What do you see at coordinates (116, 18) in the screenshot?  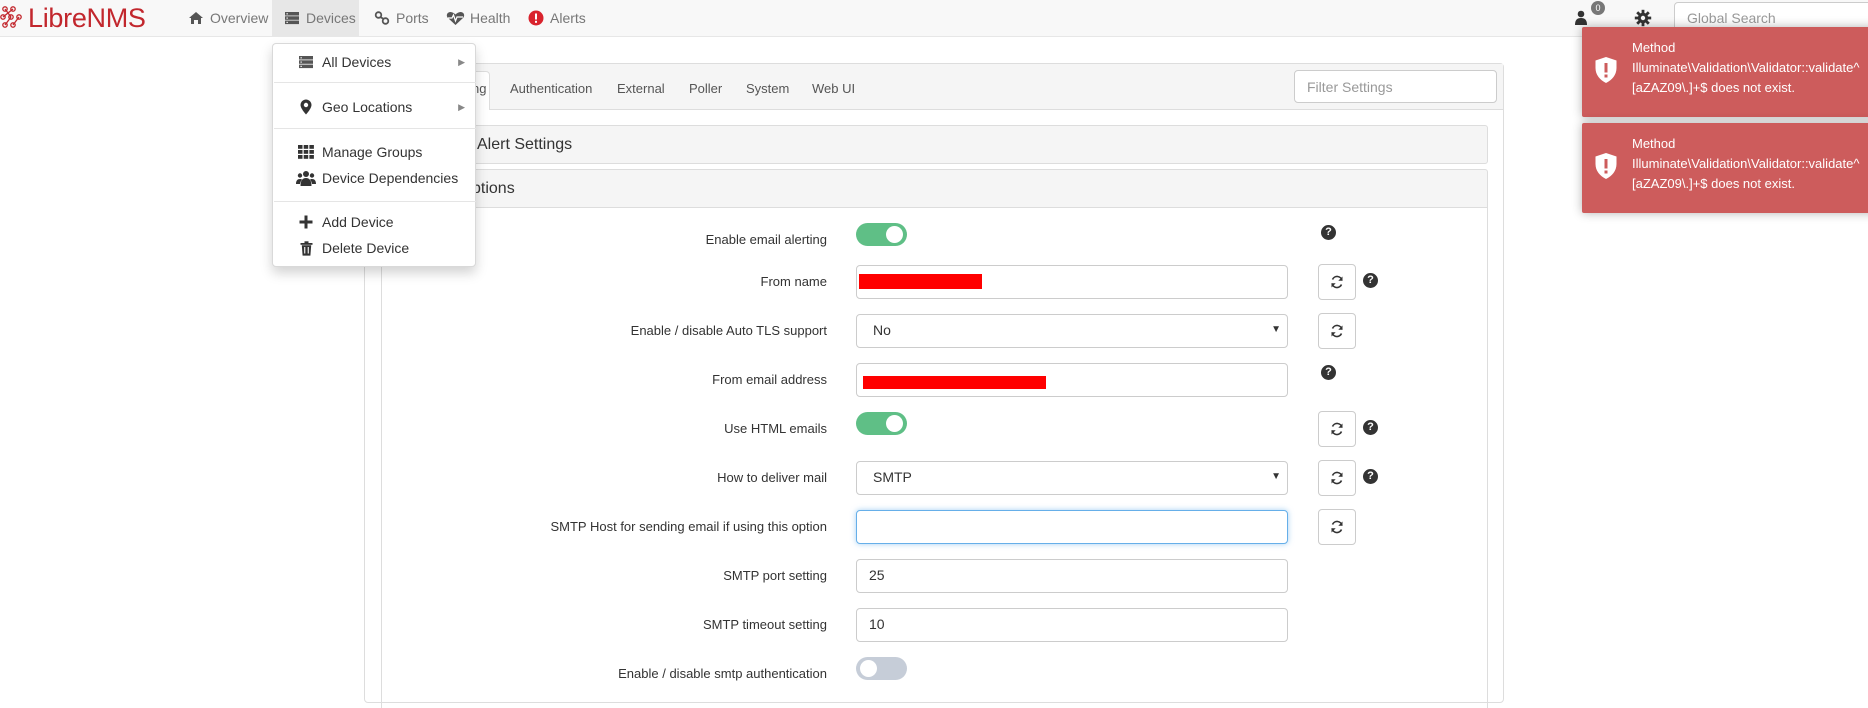 I see `brand-nms: NMS` at bounding box center [116, 18].